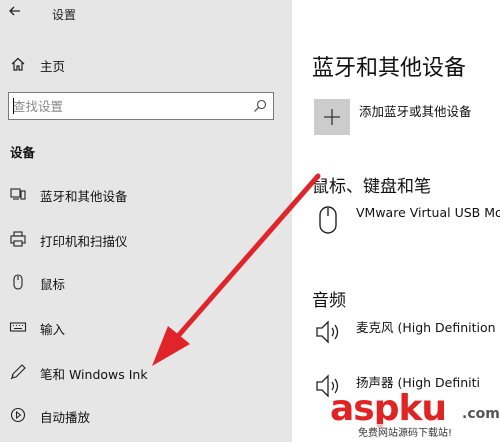  I want to click on window-title: 设置, so click(64, 15).